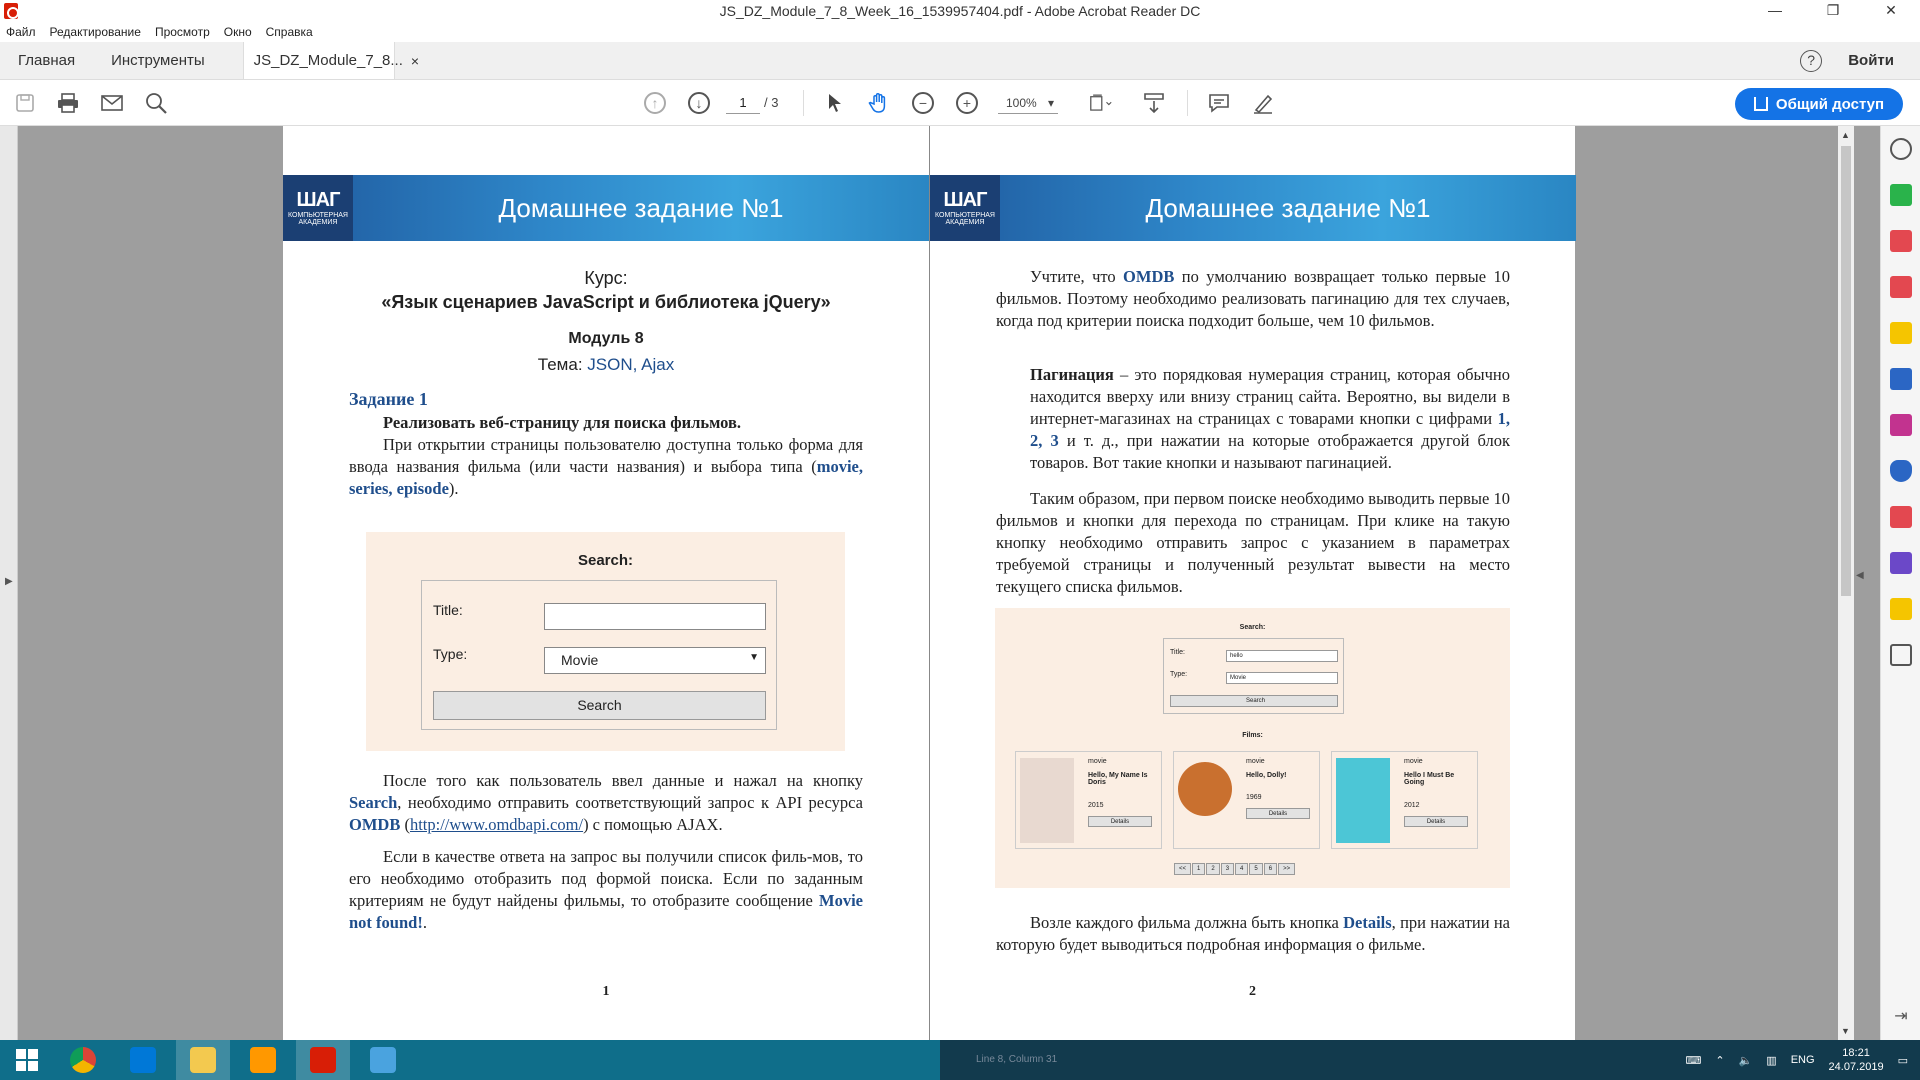 The width and height of the screenshot is (1920, 1080). What do you see at coordinates (1429, 779) in the screenshot?
I see `film-title: Hello I Must Be Going` at bounding box center [1429, 779].